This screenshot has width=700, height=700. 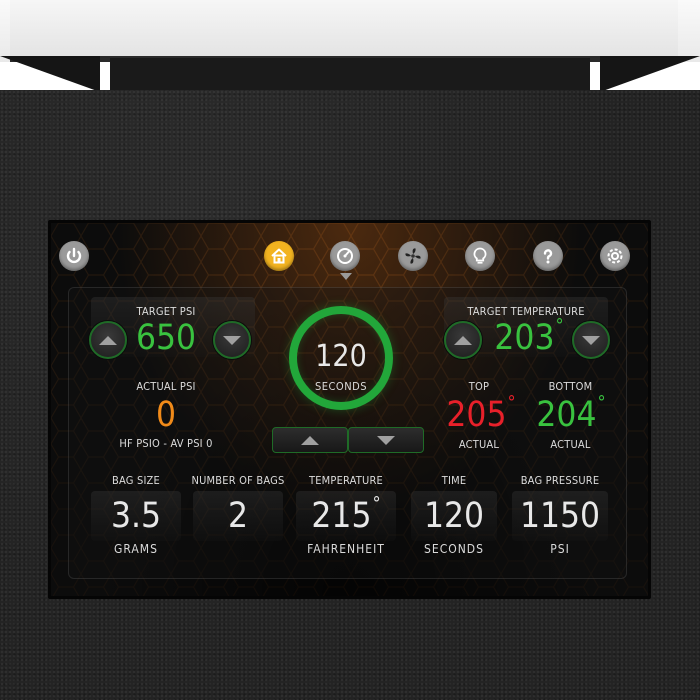 What do you see at coordinates (650, 74) in the screenshot?
I see `device-bracket-right` at bounding box center [650, 74].